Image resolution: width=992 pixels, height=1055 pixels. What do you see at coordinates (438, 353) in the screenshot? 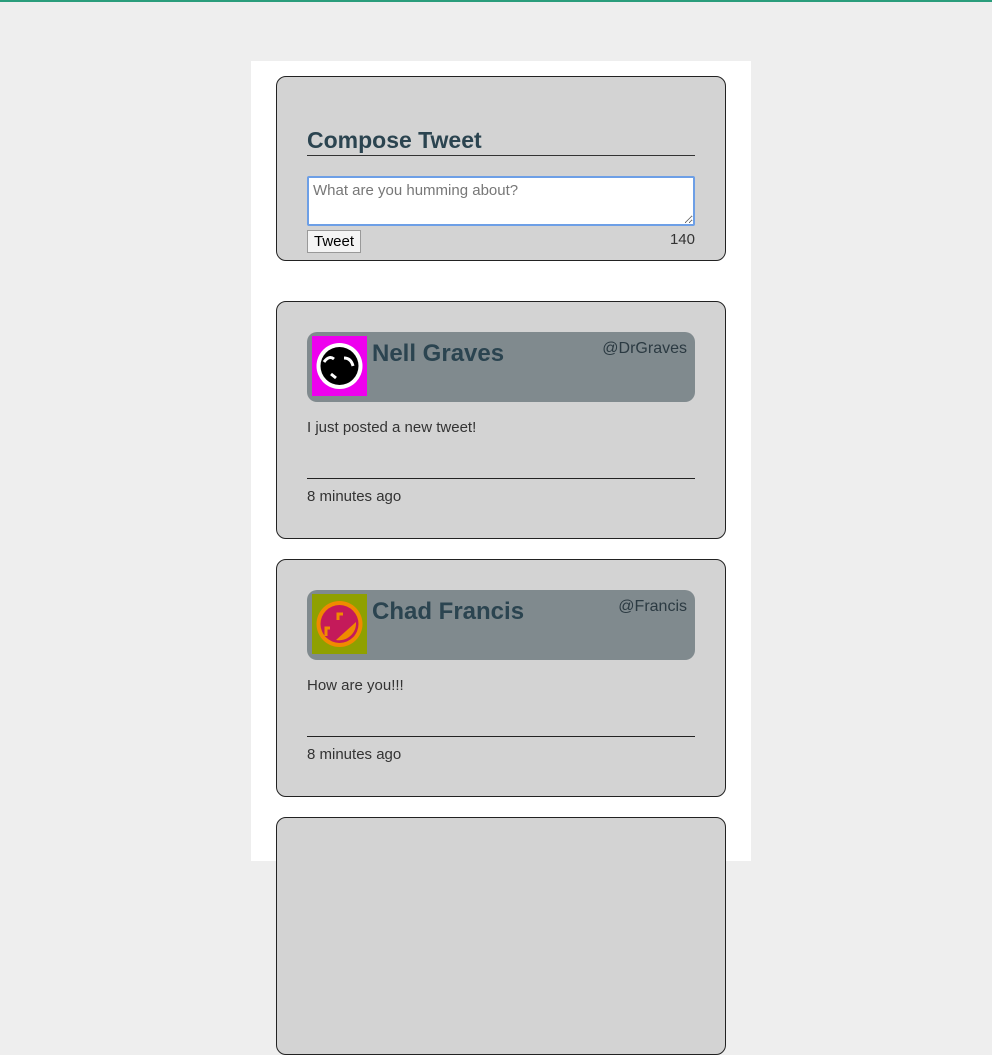
I see `user-name: Nell Graves` at bounding box center [438, 353].